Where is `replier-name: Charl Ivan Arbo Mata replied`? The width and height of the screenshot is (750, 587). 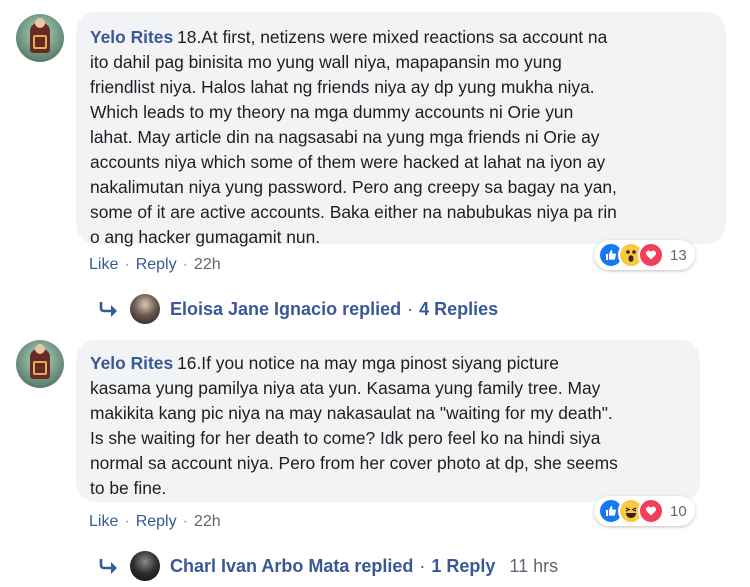 replier-name: Charl Ivan Arbo Mata replied is located at coordinates (291, 566).